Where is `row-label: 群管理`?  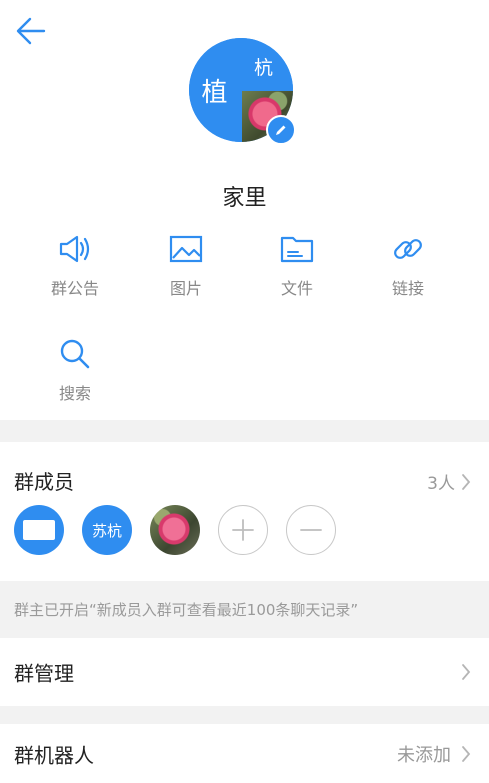 row-label: 群管理 is located at coordinates (44, 673).